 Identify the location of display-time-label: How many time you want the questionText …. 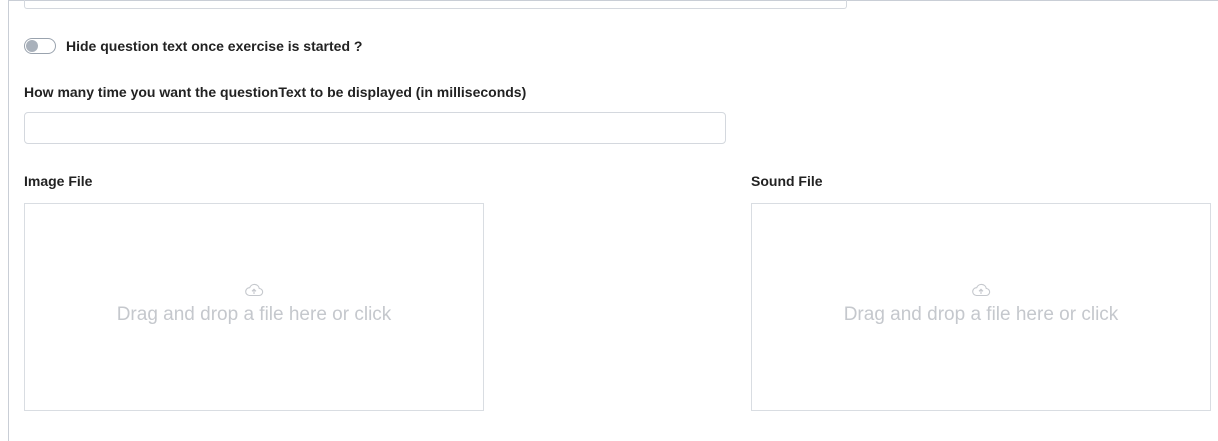
(275, 92).